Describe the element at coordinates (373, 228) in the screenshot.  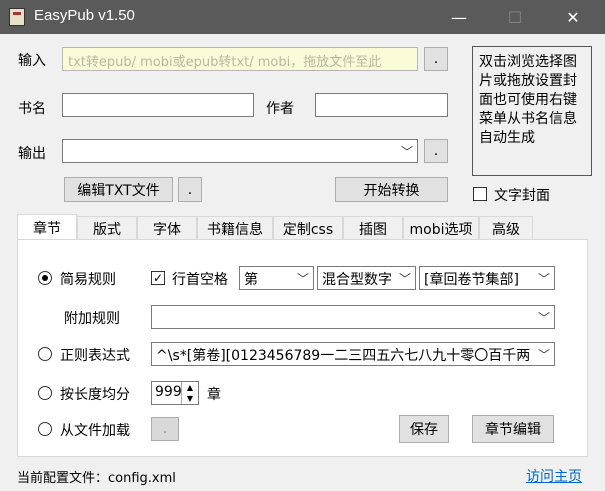
I see `tab-illustrations: 插图` at that location.